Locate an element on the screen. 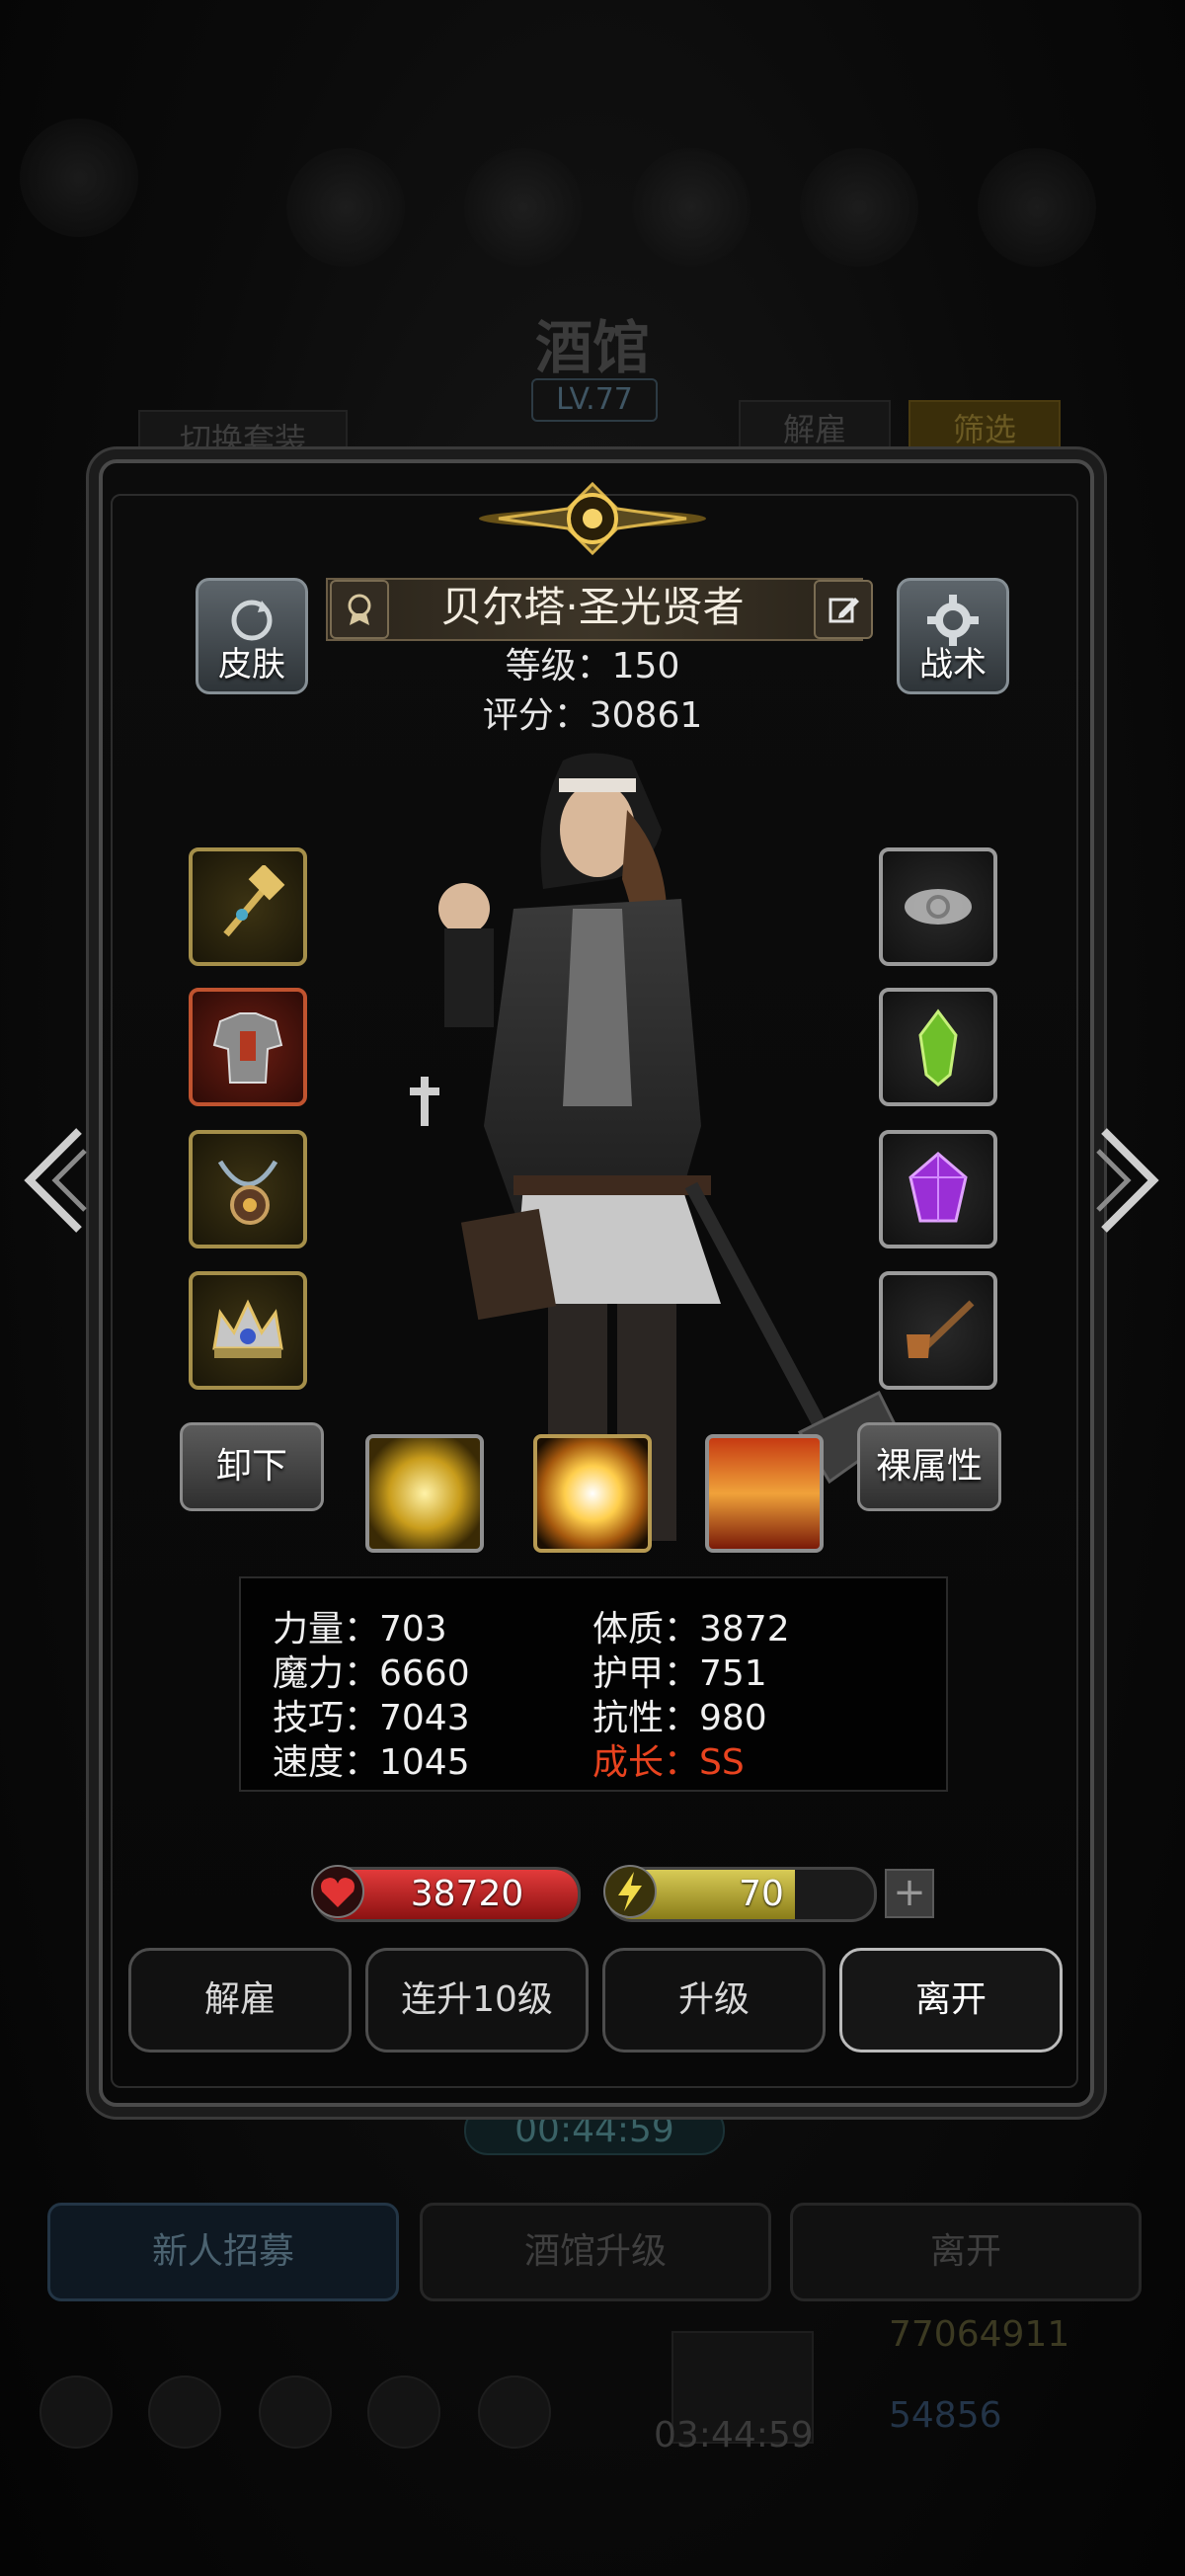 Image resolution: width=1185 pixels, height=2576 pixels. equip-slot-charm is located at coordinates (938, 1047).